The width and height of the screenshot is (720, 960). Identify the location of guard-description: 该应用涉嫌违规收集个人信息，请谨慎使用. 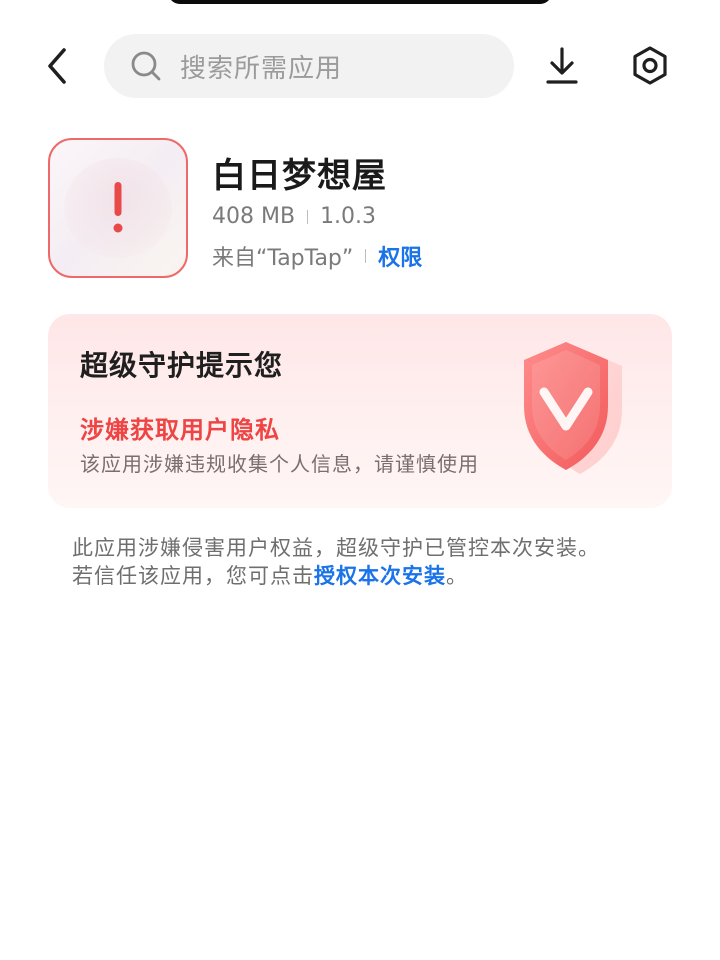
(279, 464).